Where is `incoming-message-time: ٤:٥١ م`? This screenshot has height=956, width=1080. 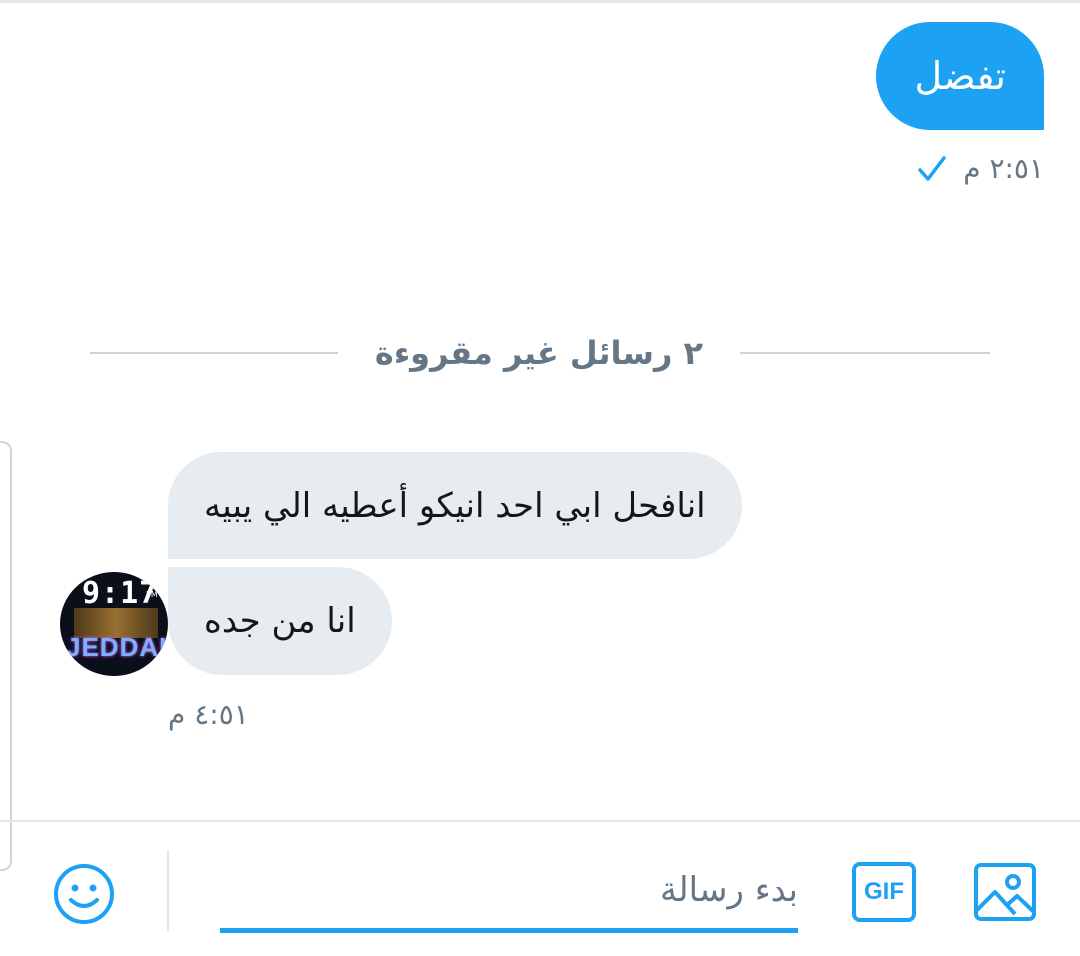 incoming-message-time: ٤:٥١ م is located at coordinates (208, 714).